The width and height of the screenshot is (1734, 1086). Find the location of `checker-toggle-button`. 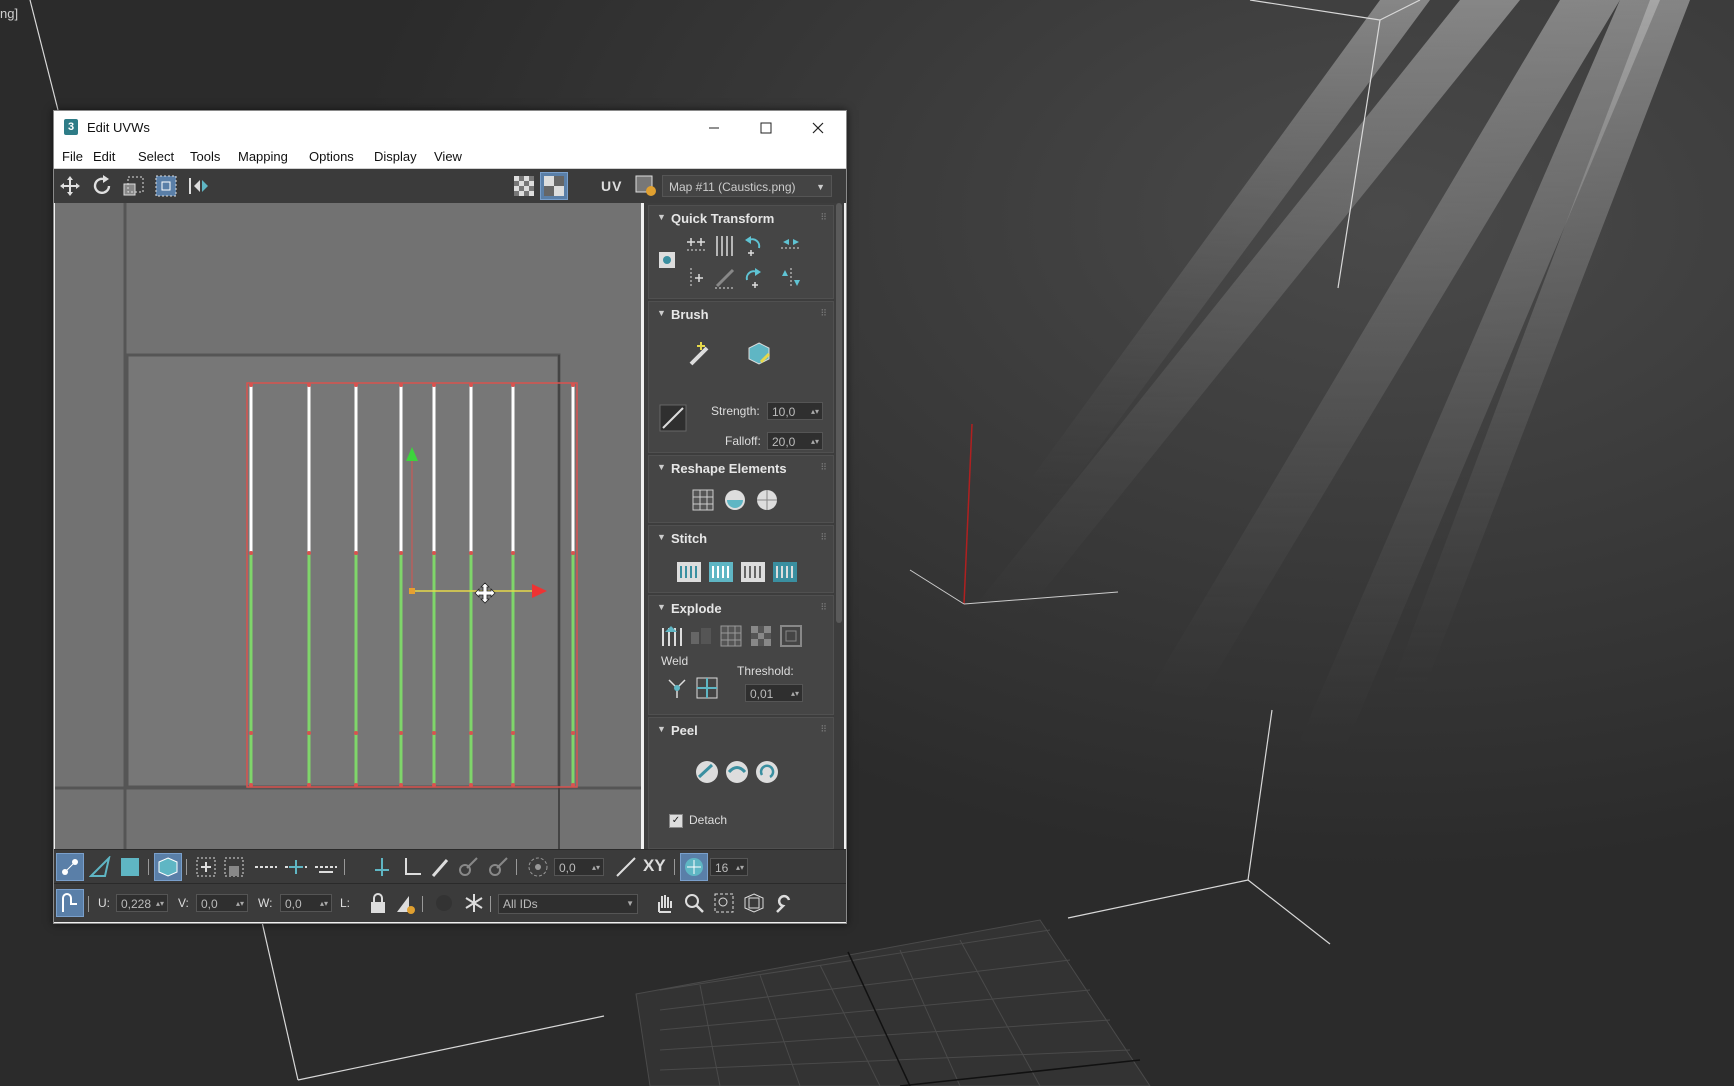

checker-toggle-button is located at coordinates (524, 186).